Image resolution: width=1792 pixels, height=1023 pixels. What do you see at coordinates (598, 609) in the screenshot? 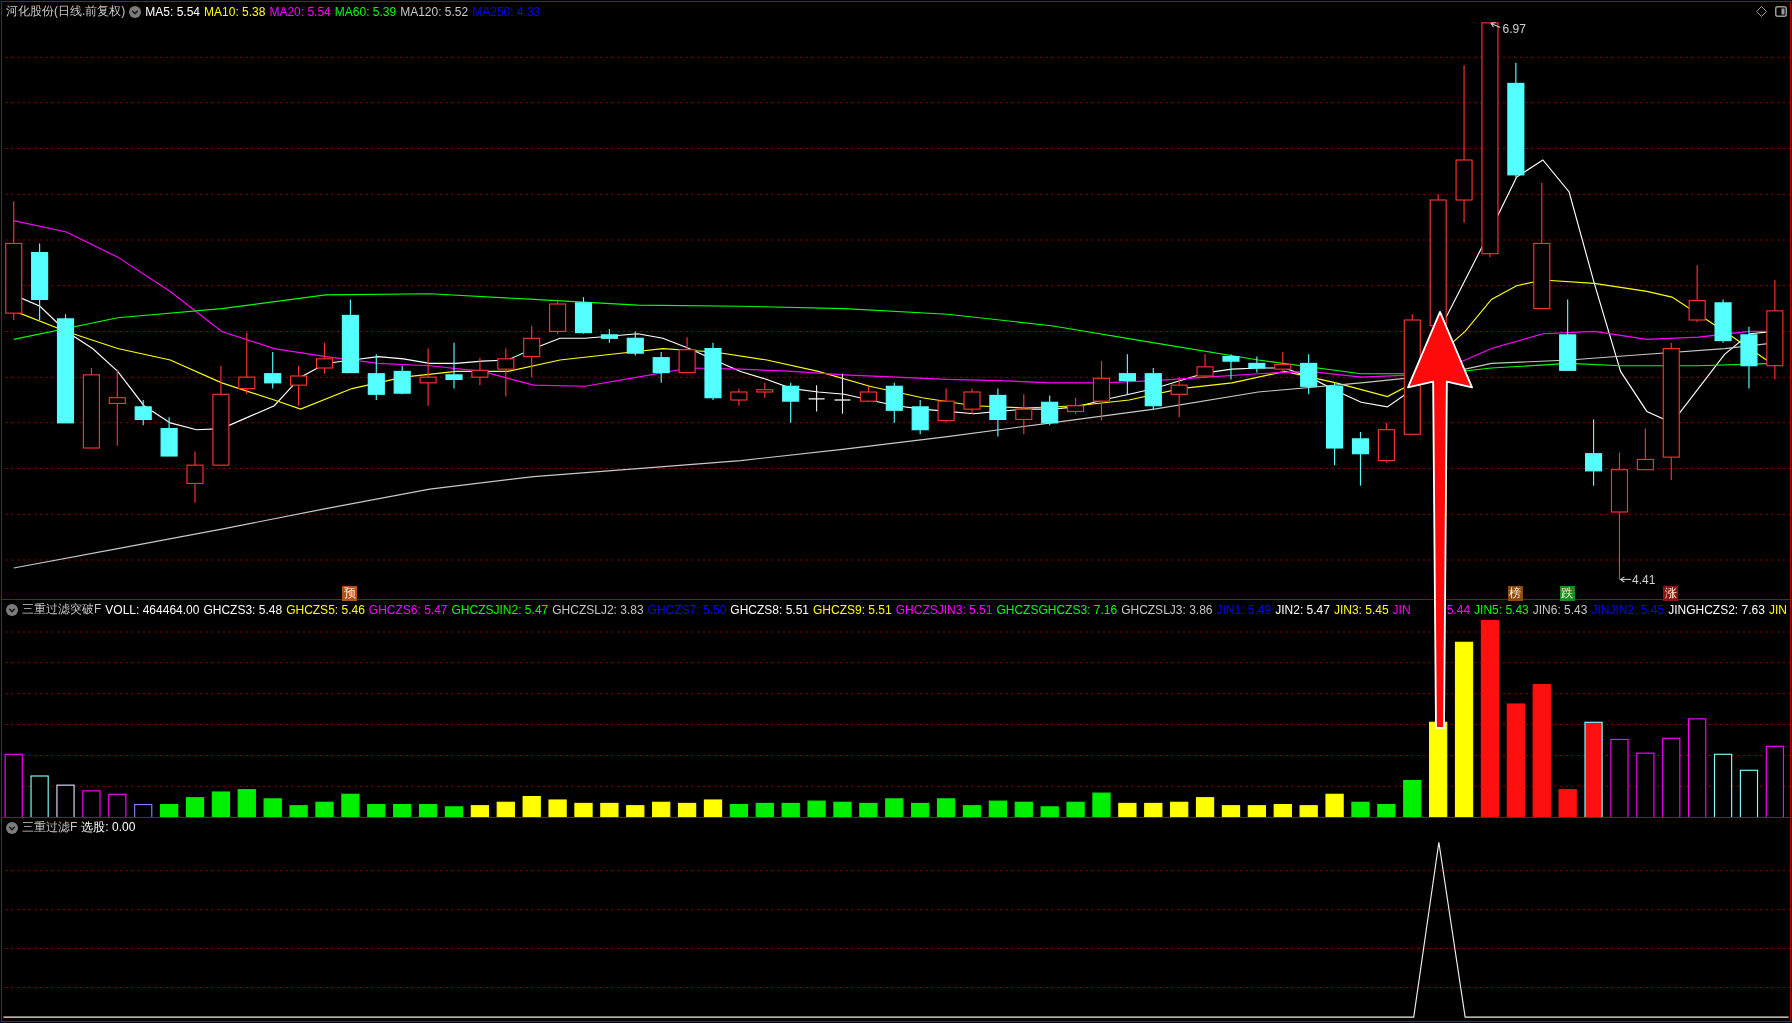
I see `indicator-value: GHCZSLJ2: 3.83` at bounding box center [598, 609].